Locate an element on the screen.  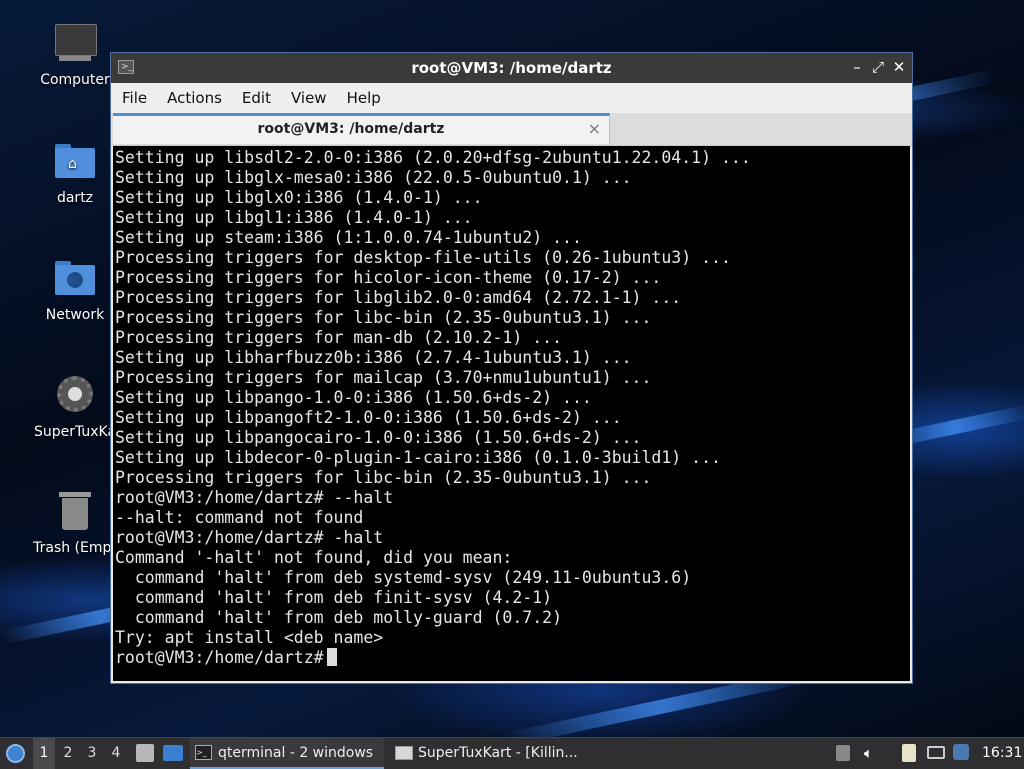
desktop-icon is located at coordinates (173, 753).